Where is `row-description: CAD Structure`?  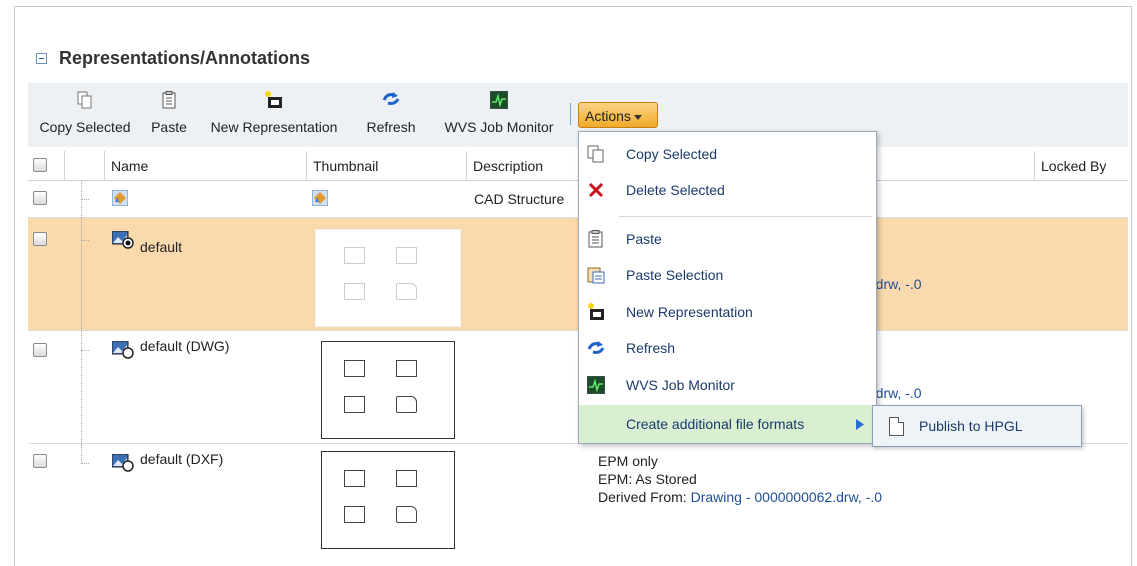 row-description: CAD Structure is located at coordinates (519, 199).